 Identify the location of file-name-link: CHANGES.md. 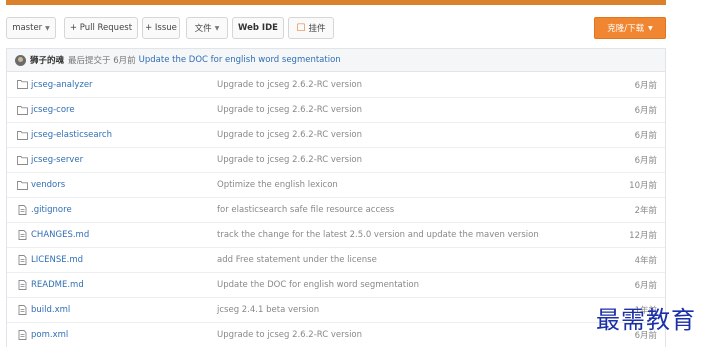
(60, 235).